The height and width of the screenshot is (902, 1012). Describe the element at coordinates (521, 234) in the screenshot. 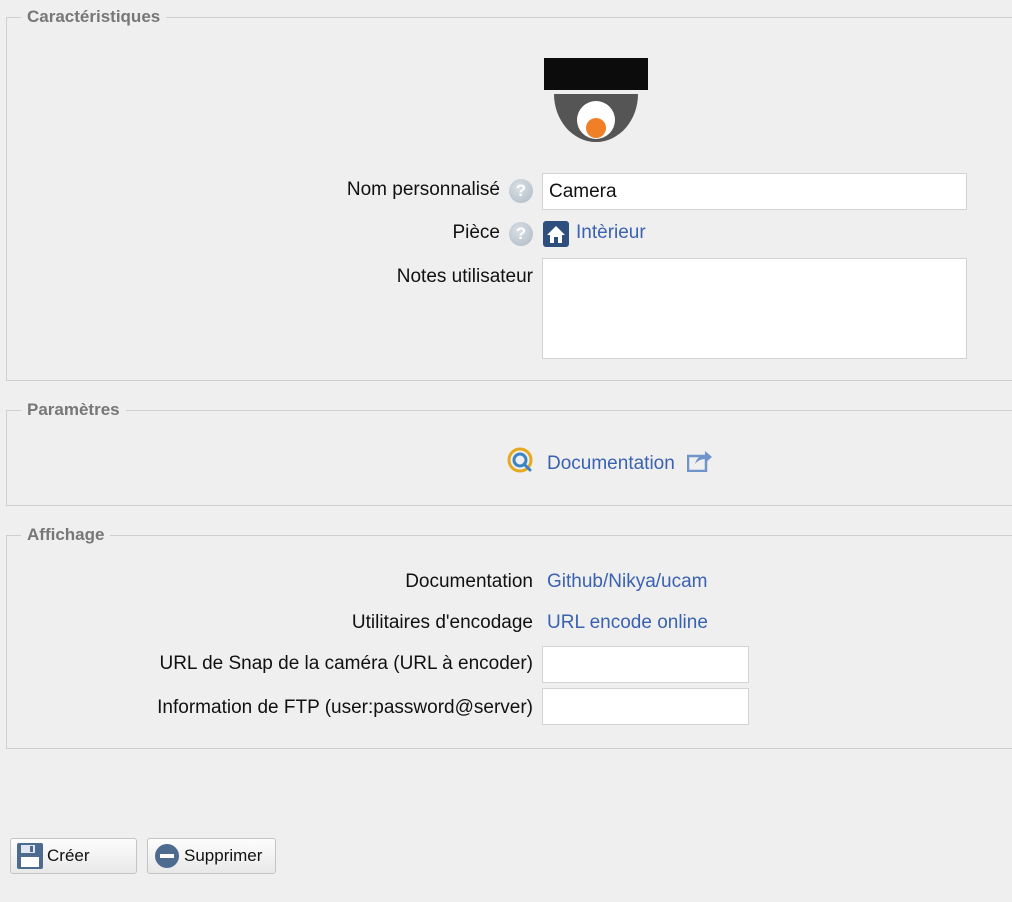

I see `room-help-icon: ?` at that location.